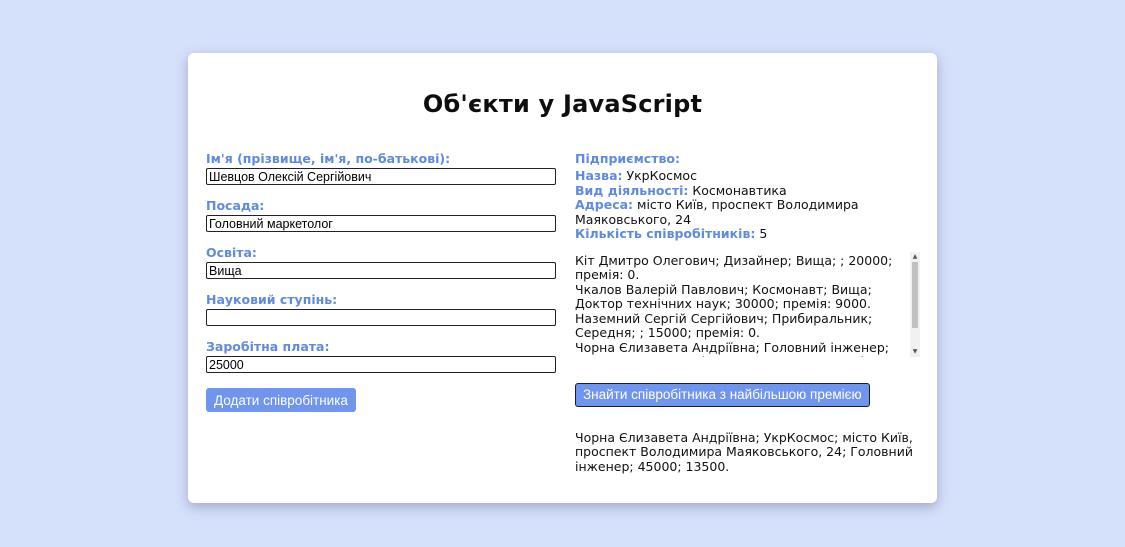 The width and height of the screenshot is (1125, 547). I want to click on salary-field-group: Заробітна плата:, so click(381, 356).